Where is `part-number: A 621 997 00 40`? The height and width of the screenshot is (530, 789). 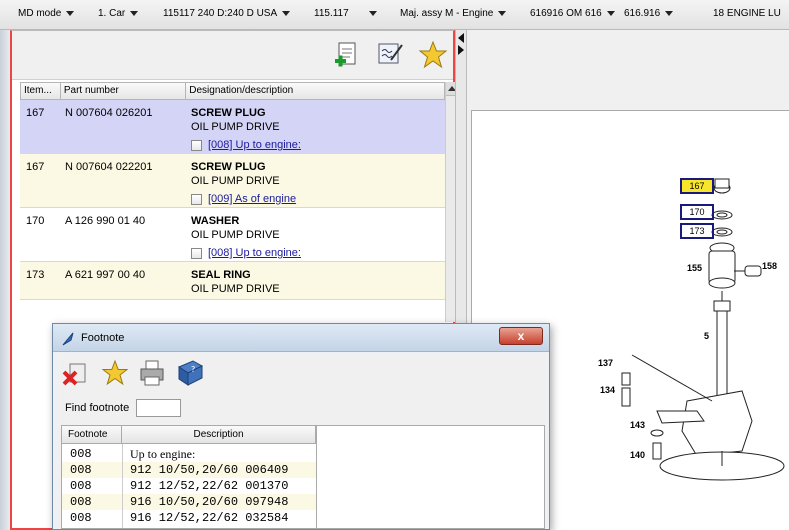 part-number: A 621 997 00 40 is located at coordinates (105, 275).